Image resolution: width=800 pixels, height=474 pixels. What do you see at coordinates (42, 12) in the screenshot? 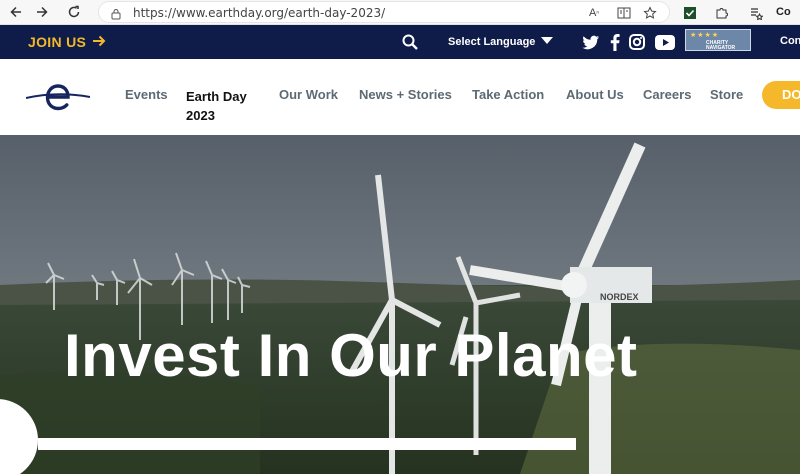
I see `forward-arrow-icon` at bounding box center [42, 12].